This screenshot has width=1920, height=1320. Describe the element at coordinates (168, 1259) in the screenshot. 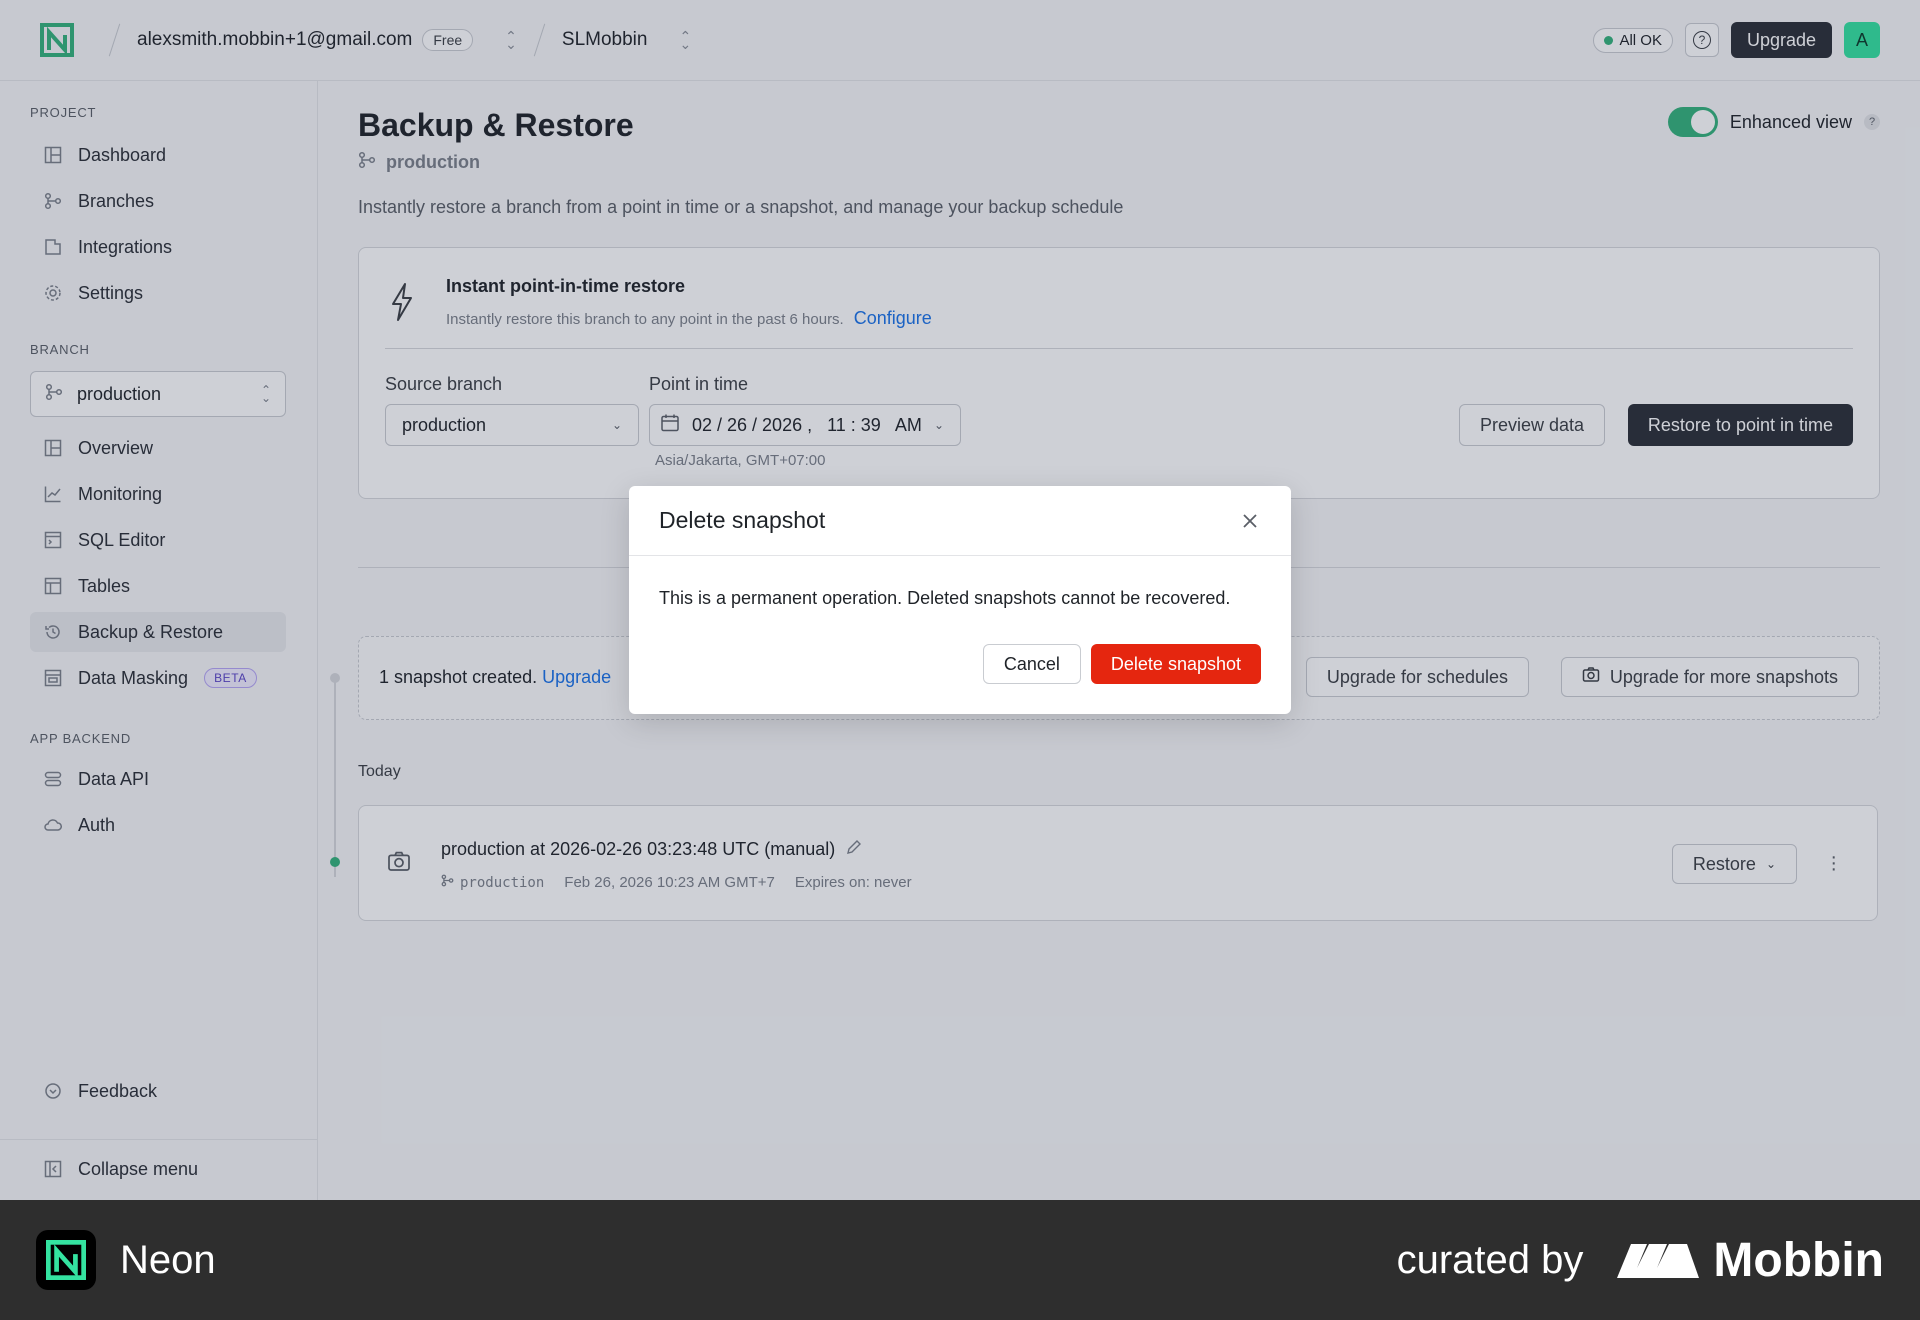

I see `app-name: Neon` at that location.